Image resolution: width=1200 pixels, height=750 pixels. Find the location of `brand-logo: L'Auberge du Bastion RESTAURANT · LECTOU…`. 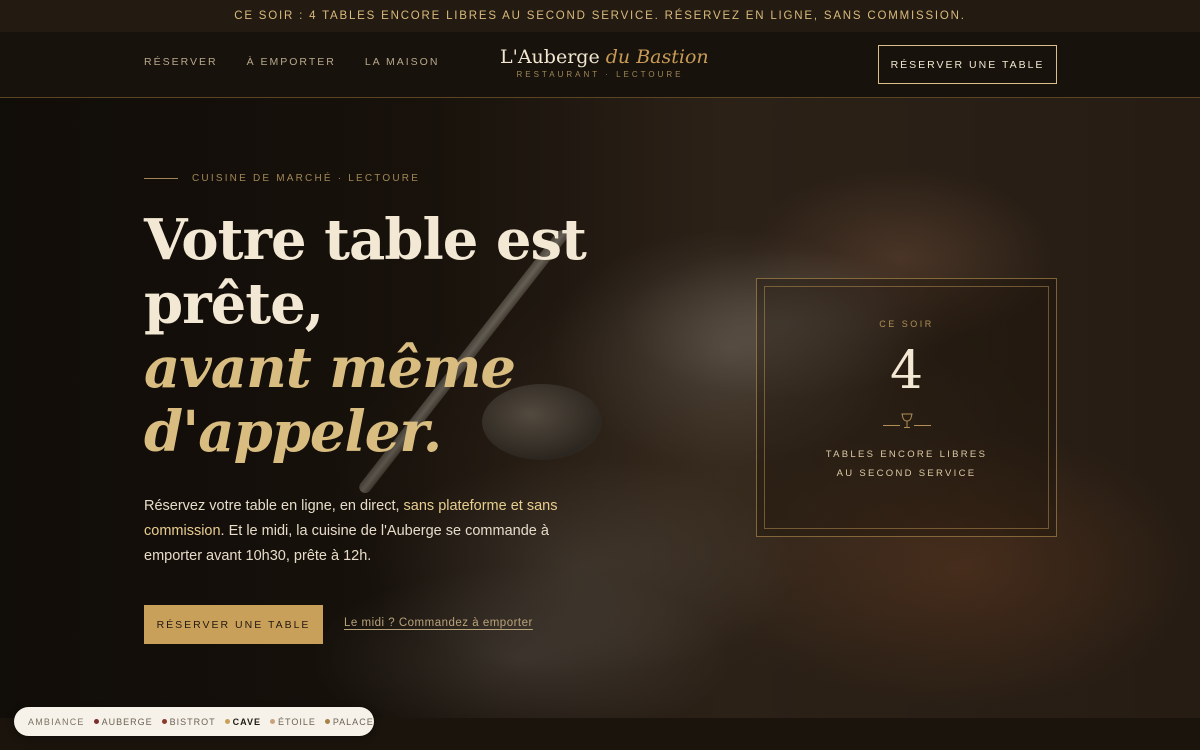

brand-logo: L'Auberge du Bastion RESTAURANT · LECTOU… is located at coordinates (604, 62).